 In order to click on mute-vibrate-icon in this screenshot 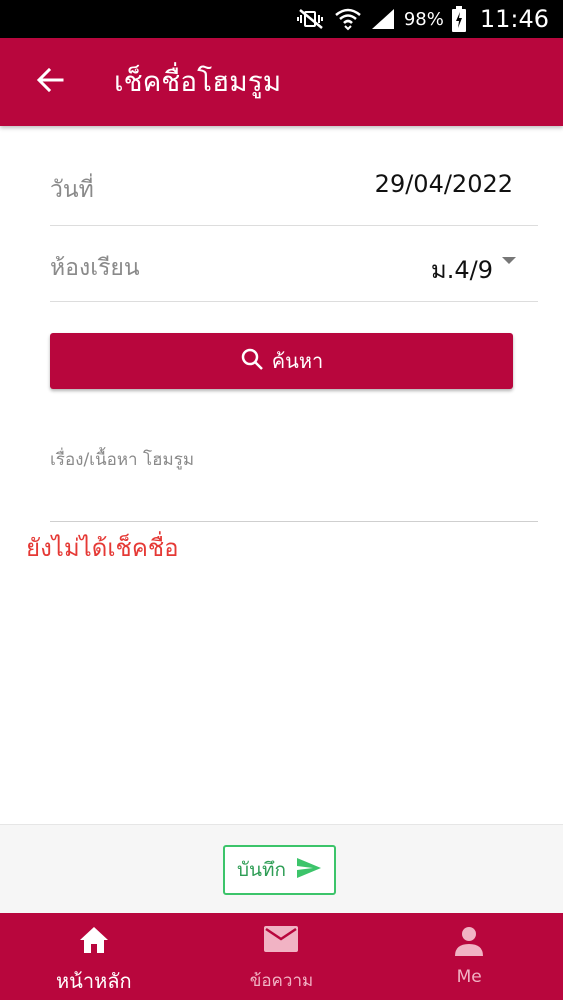, I will do `click(311, 19)`.